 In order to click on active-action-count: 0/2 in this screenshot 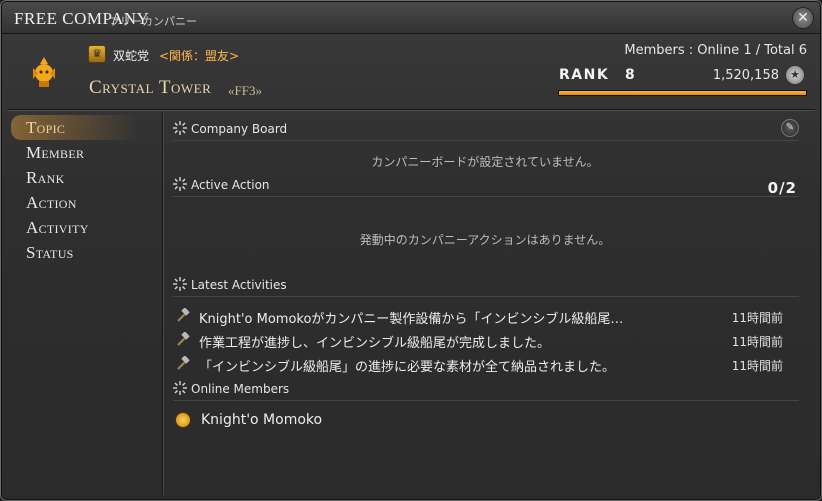, I will do `click(782, 188)`.